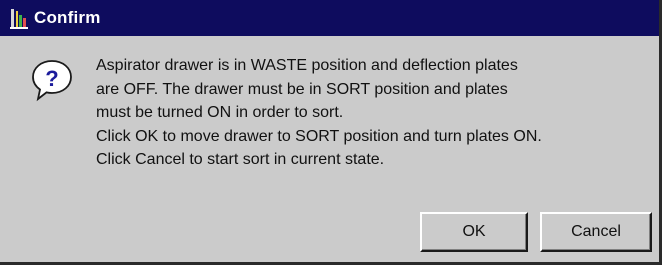  What do you see at coordinates (596, 232) in the screenshot?
I see `cancel-button: Cancel` at bounding box center [596, 232].